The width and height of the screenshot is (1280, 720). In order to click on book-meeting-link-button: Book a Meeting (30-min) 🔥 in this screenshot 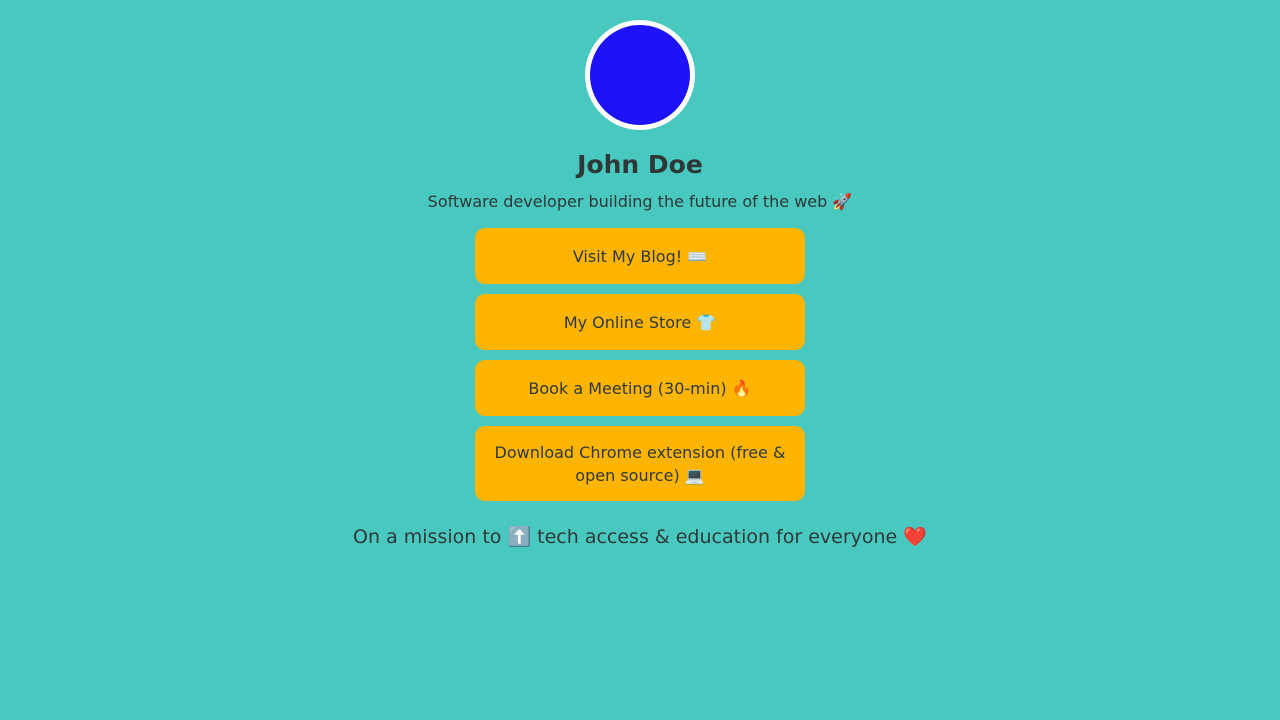, I will do `click(640, 388)`.